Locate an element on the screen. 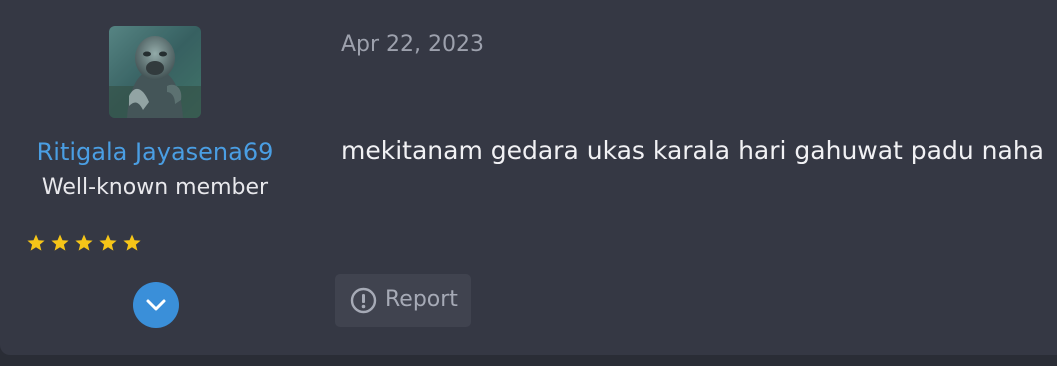 The width and height of the screenshot is (1057, 366). gorilla-avatar-image is located at coordinates (155, 72).